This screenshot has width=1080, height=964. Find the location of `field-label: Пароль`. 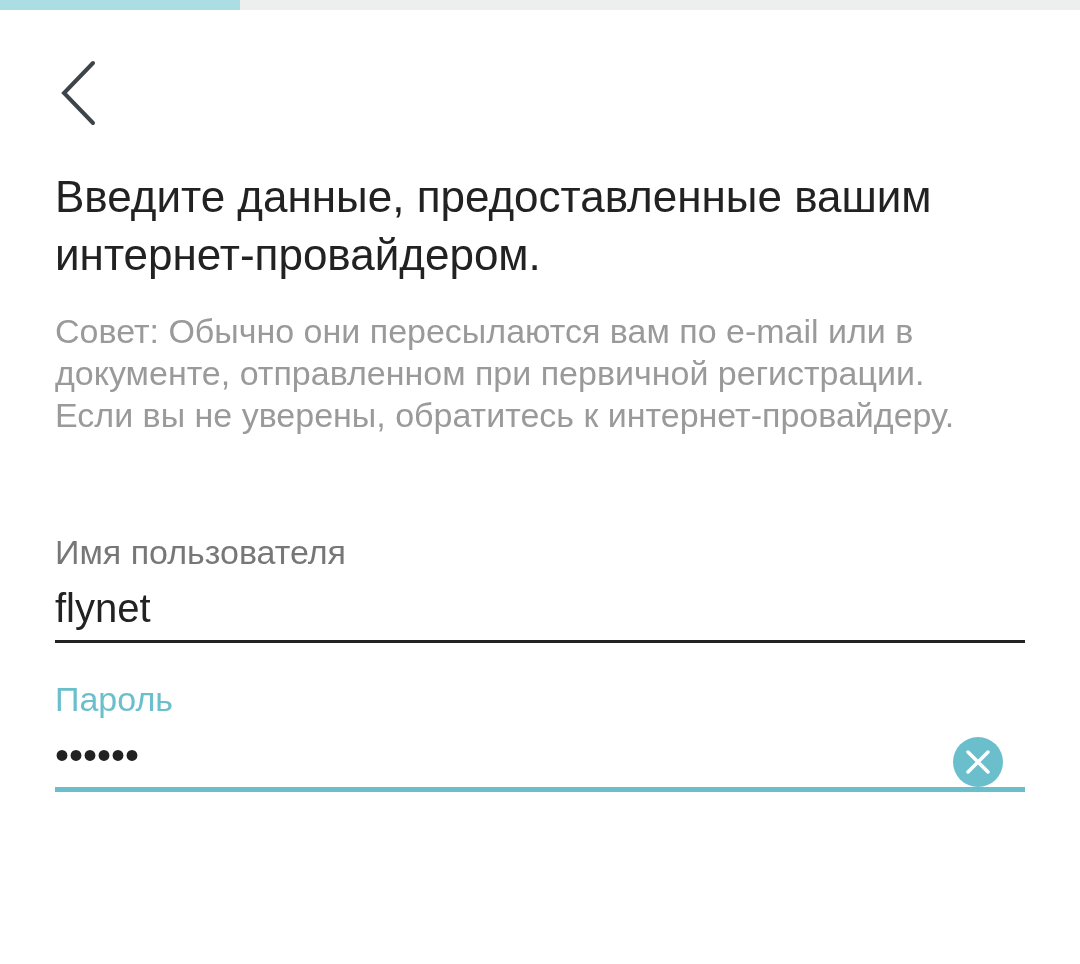

field-label: Пароль is located at coordinates (114, 699).